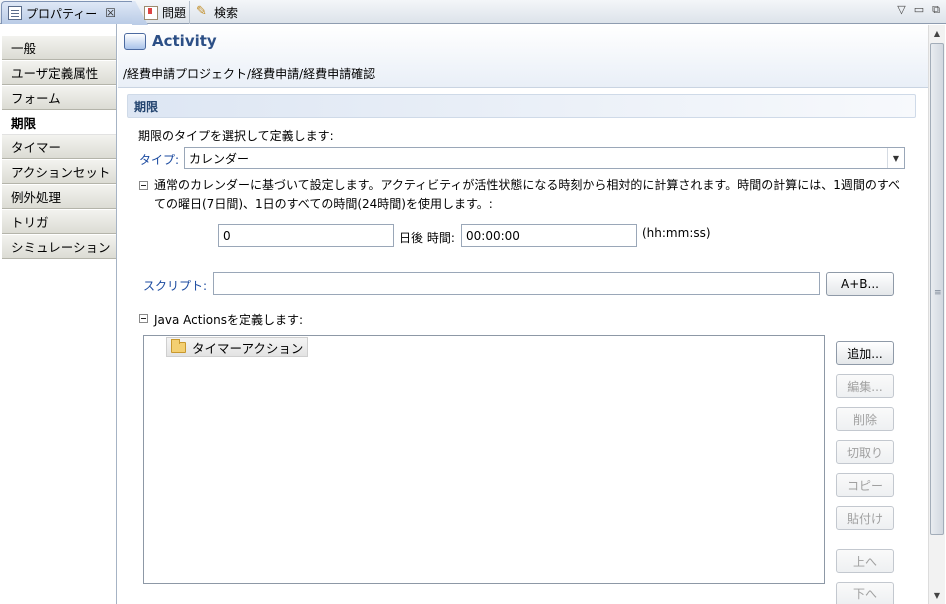  Describe the element at coordinates (549, 235) in the screenshot. I see `time-input: 00:00:00` at that location.